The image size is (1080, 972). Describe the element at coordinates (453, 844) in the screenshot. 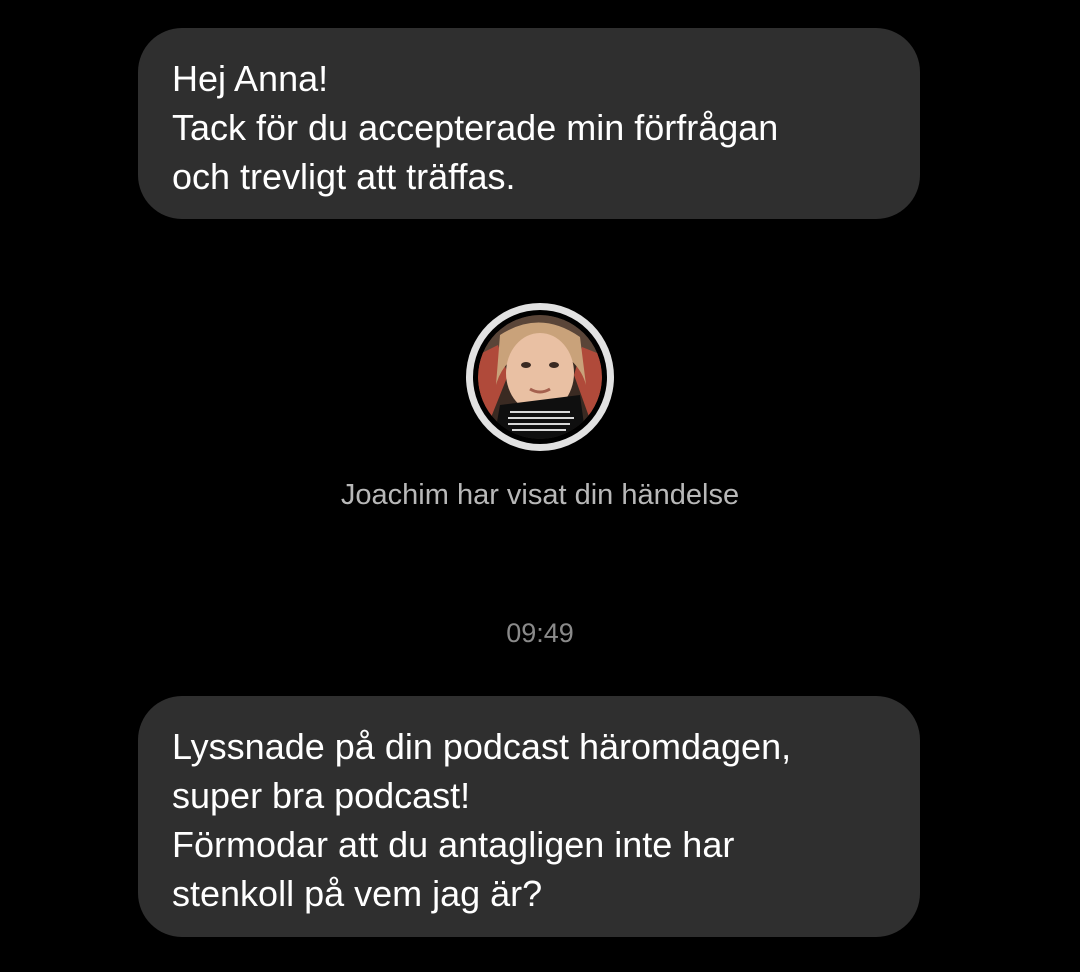

I see `message-text-line: Förmodar att du antagligen inte har` at that location.